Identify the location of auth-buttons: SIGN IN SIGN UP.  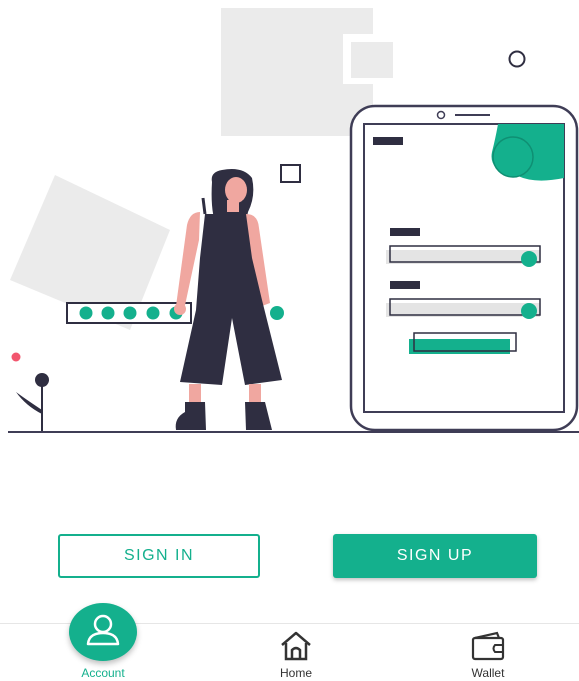
(289, 558).